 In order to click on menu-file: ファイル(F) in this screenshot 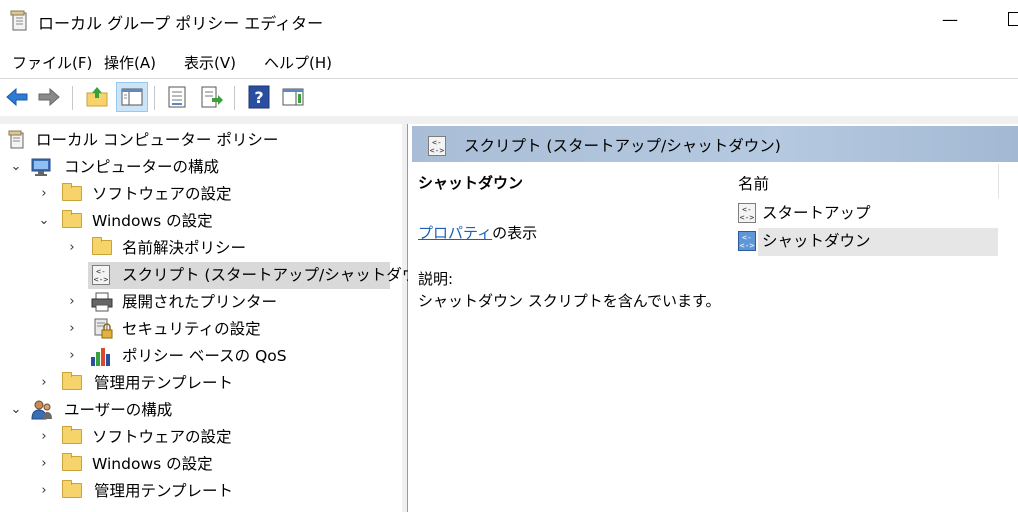, I will do `click(52, 62)`.